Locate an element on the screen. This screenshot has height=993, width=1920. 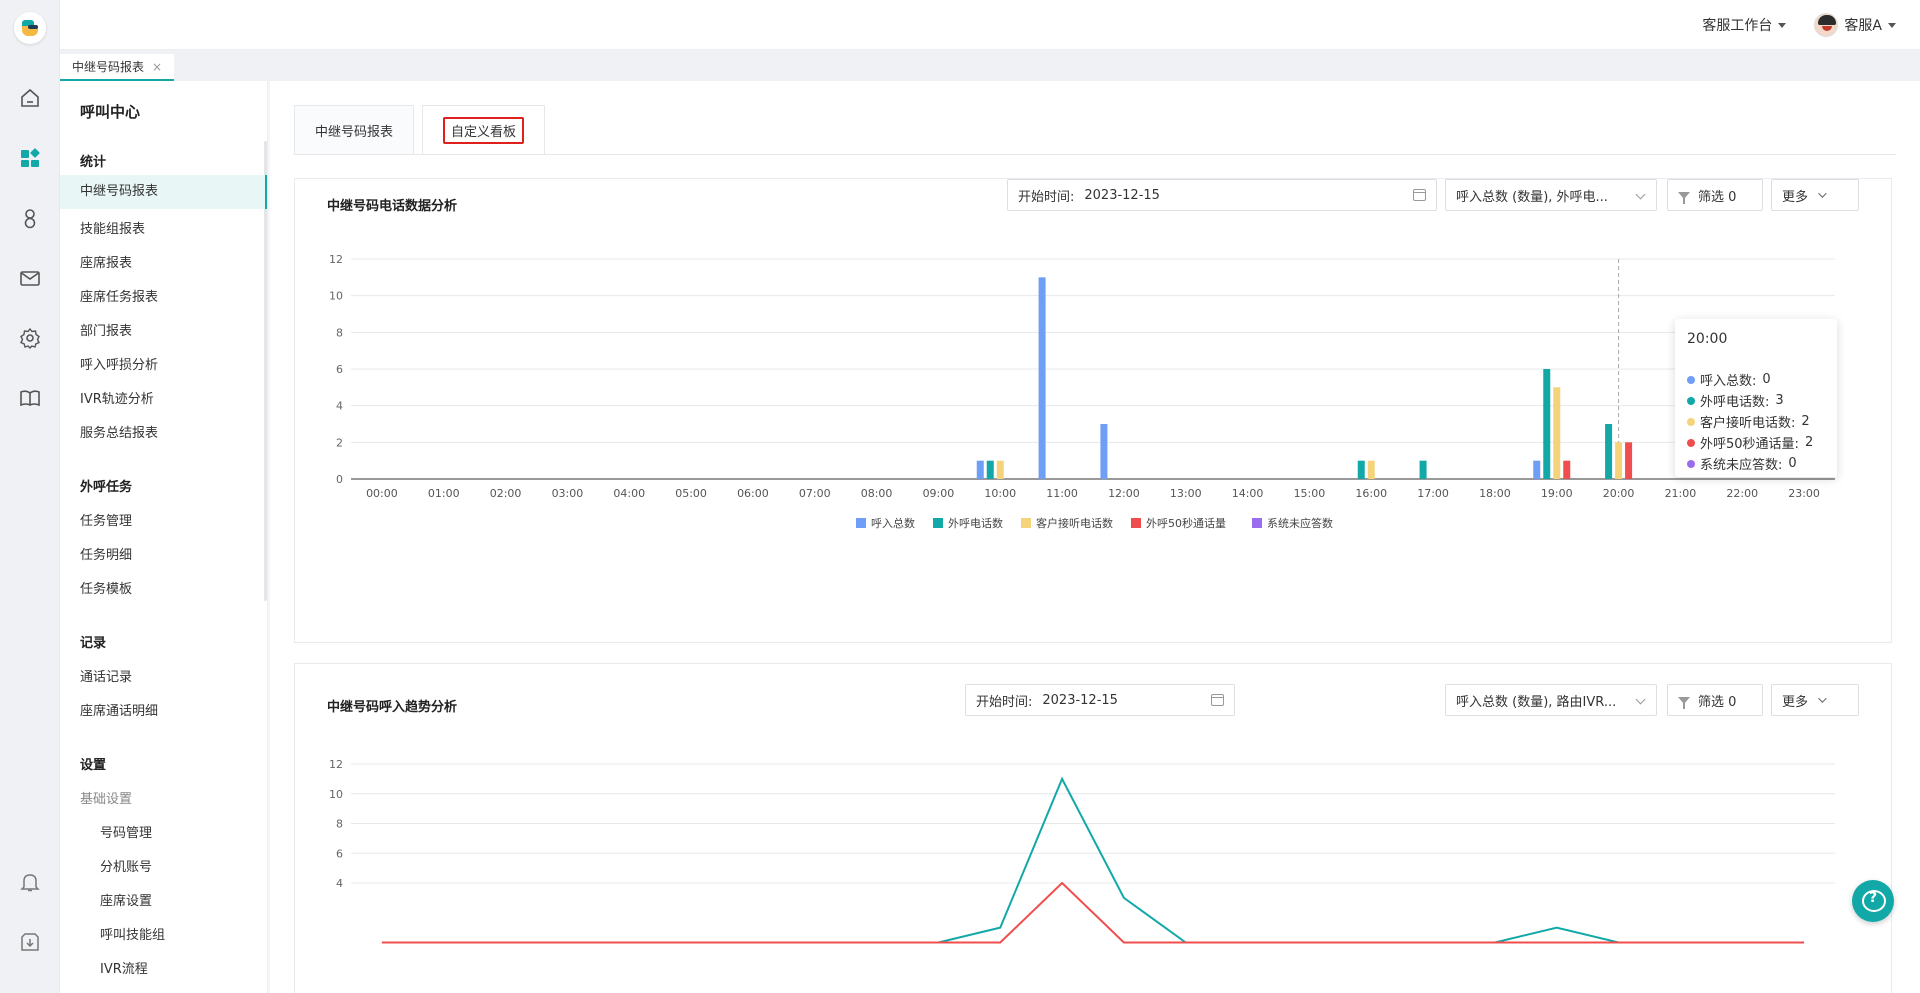
contacts-icon is located at coordinates (30, 218).